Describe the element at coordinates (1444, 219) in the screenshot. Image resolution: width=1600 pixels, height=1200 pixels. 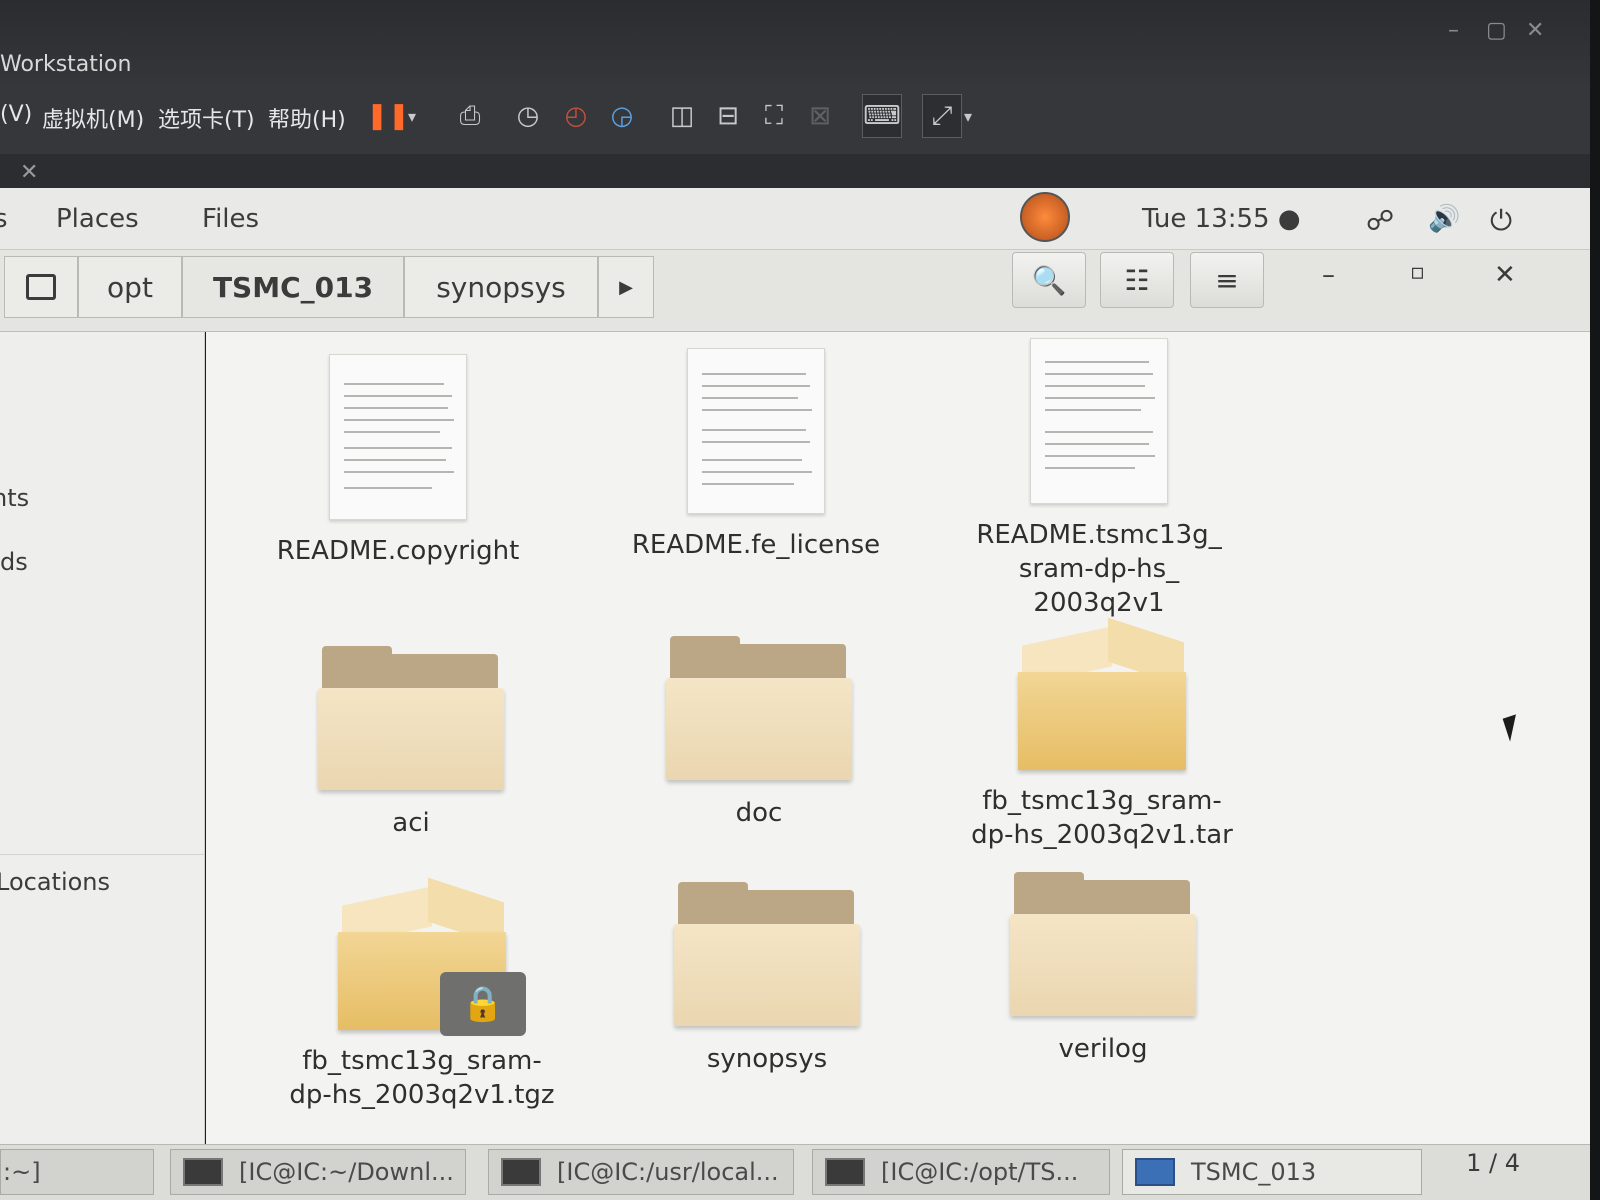
I see `volume-icon: 🔊` at that location.